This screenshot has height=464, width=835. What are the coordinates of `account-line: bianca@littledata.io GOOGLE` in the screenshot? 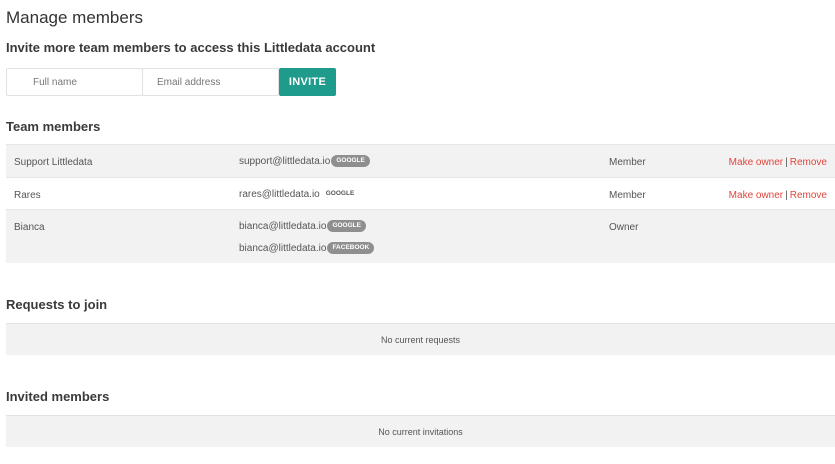 It's located at (306, 226).